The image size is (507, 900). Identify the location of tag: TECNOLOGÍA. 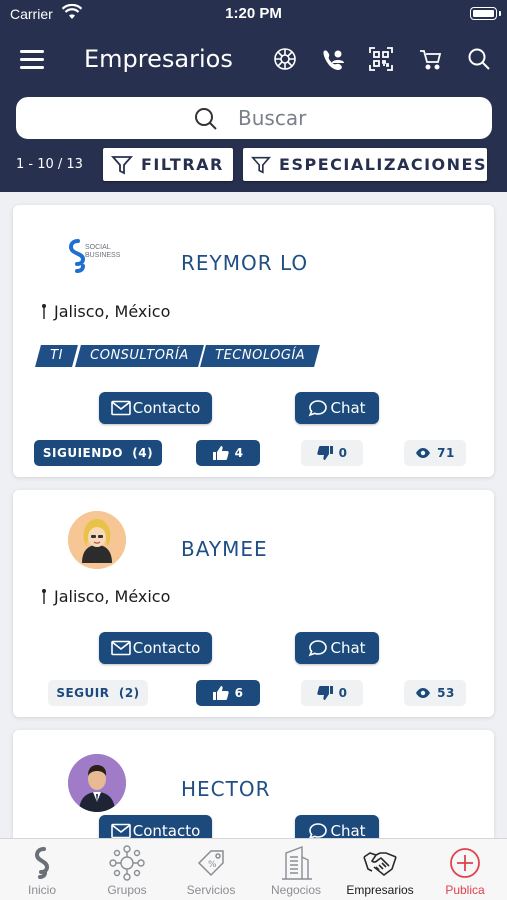
(260, 356).